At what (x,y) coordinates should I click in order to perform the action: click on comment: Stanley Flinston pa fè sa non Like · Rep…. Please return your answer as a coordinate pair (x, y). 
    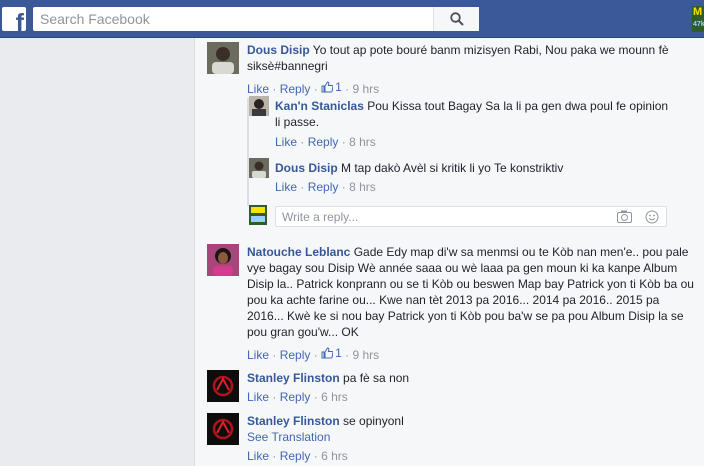
    Looking at the image, I should click on (452, 388).